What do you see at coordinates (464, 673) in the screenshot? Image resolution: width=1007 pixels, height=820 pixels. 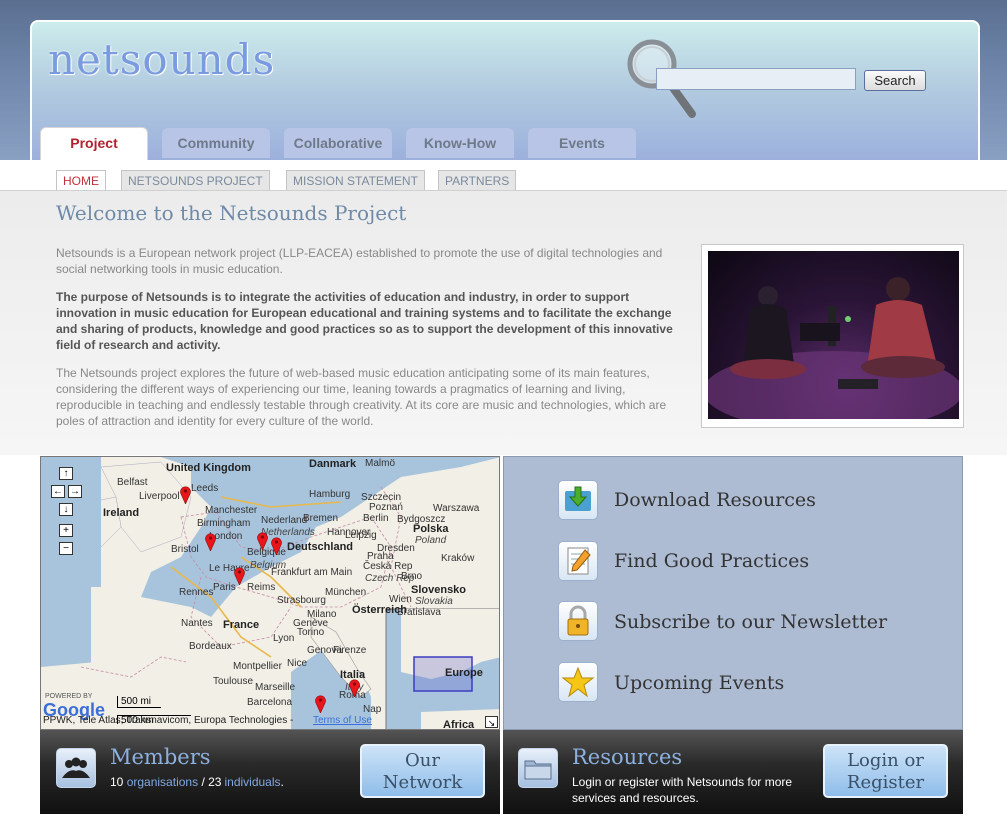 I see `map-label-europe: Europe` at bounding box center [464, 673].